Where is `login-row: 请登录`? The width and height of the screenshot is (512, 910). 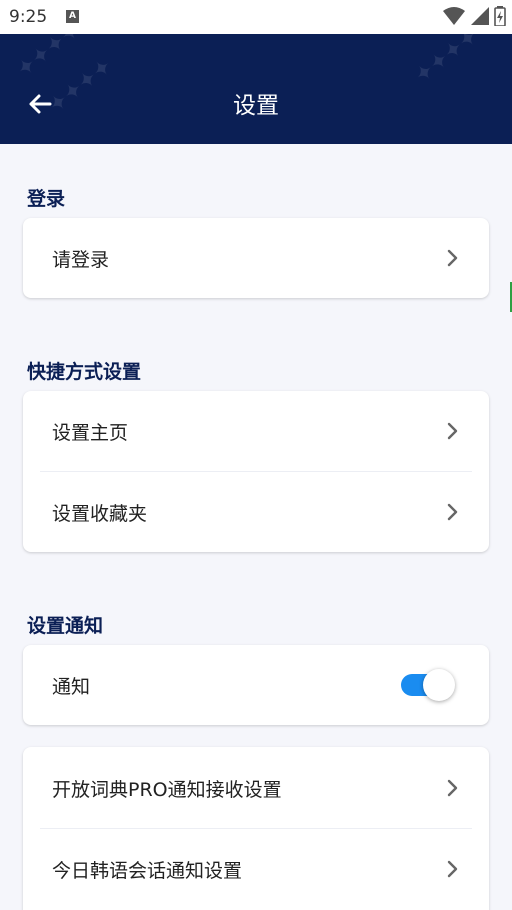 login-row: 请登录 is located at coordinates (256, 258).